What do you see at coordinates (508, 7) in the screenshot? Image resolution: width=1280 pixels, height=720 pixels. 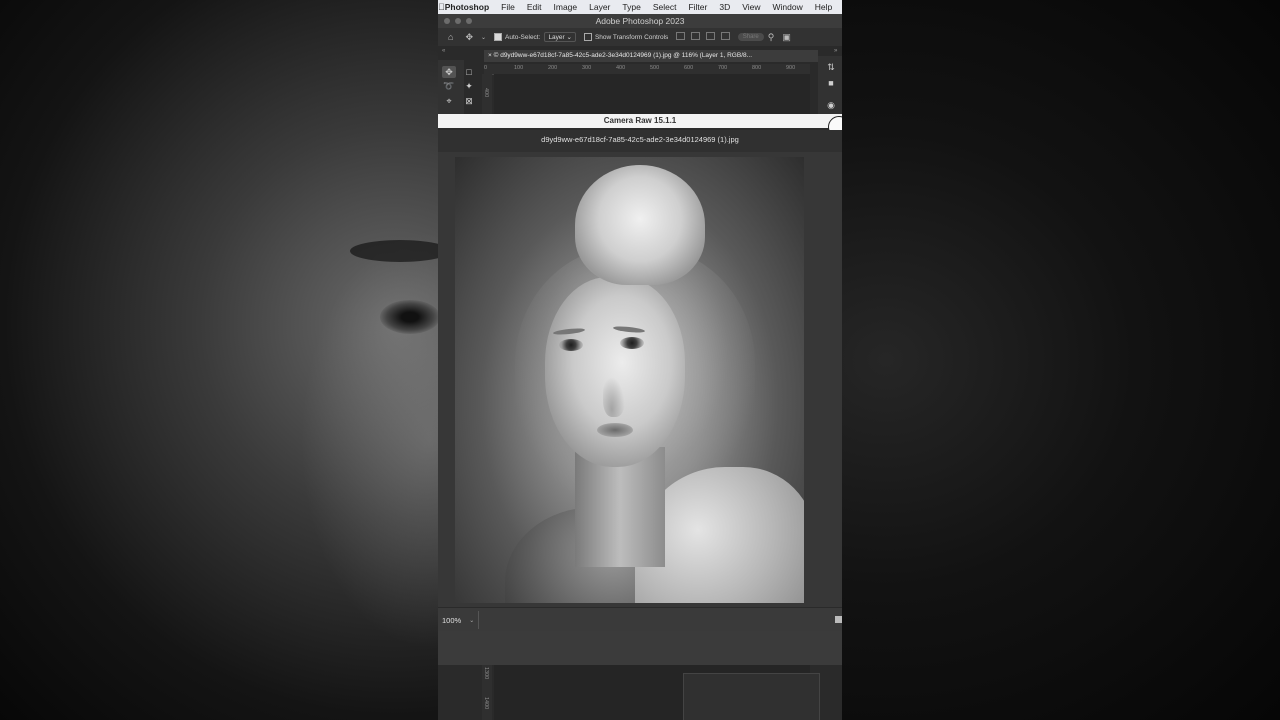 I see `menu-file: File` at bounding box center [508, 7].